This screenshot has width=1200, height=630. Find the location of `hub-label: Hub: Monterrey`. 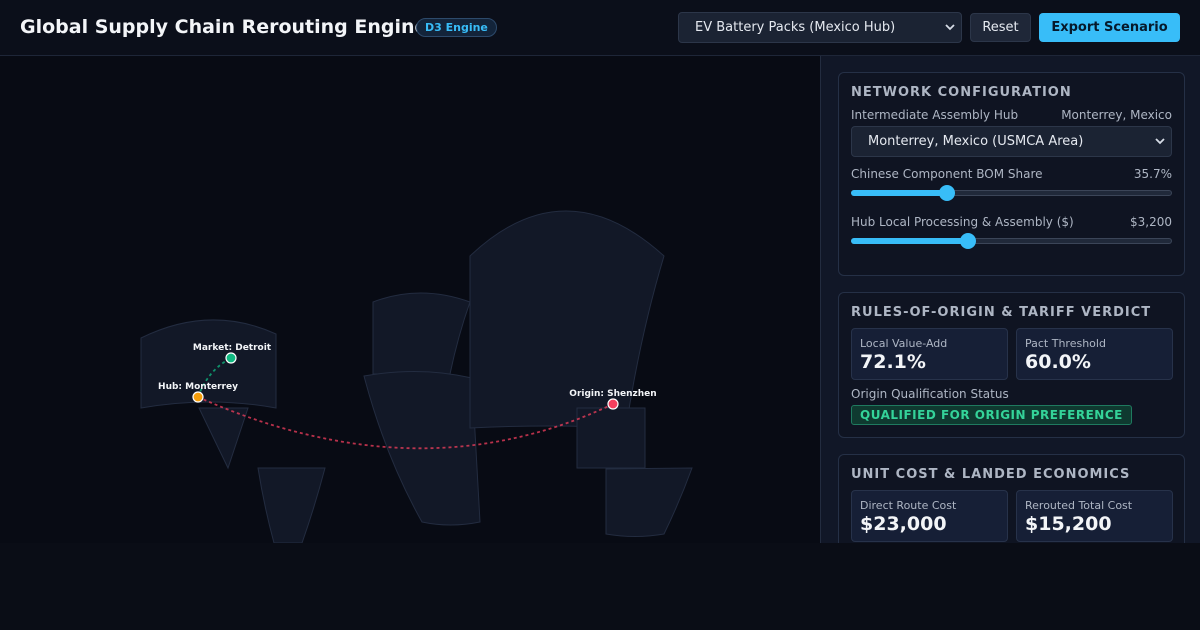

hub-label: Hub: Monterrey is located at coordinates (198, 387).